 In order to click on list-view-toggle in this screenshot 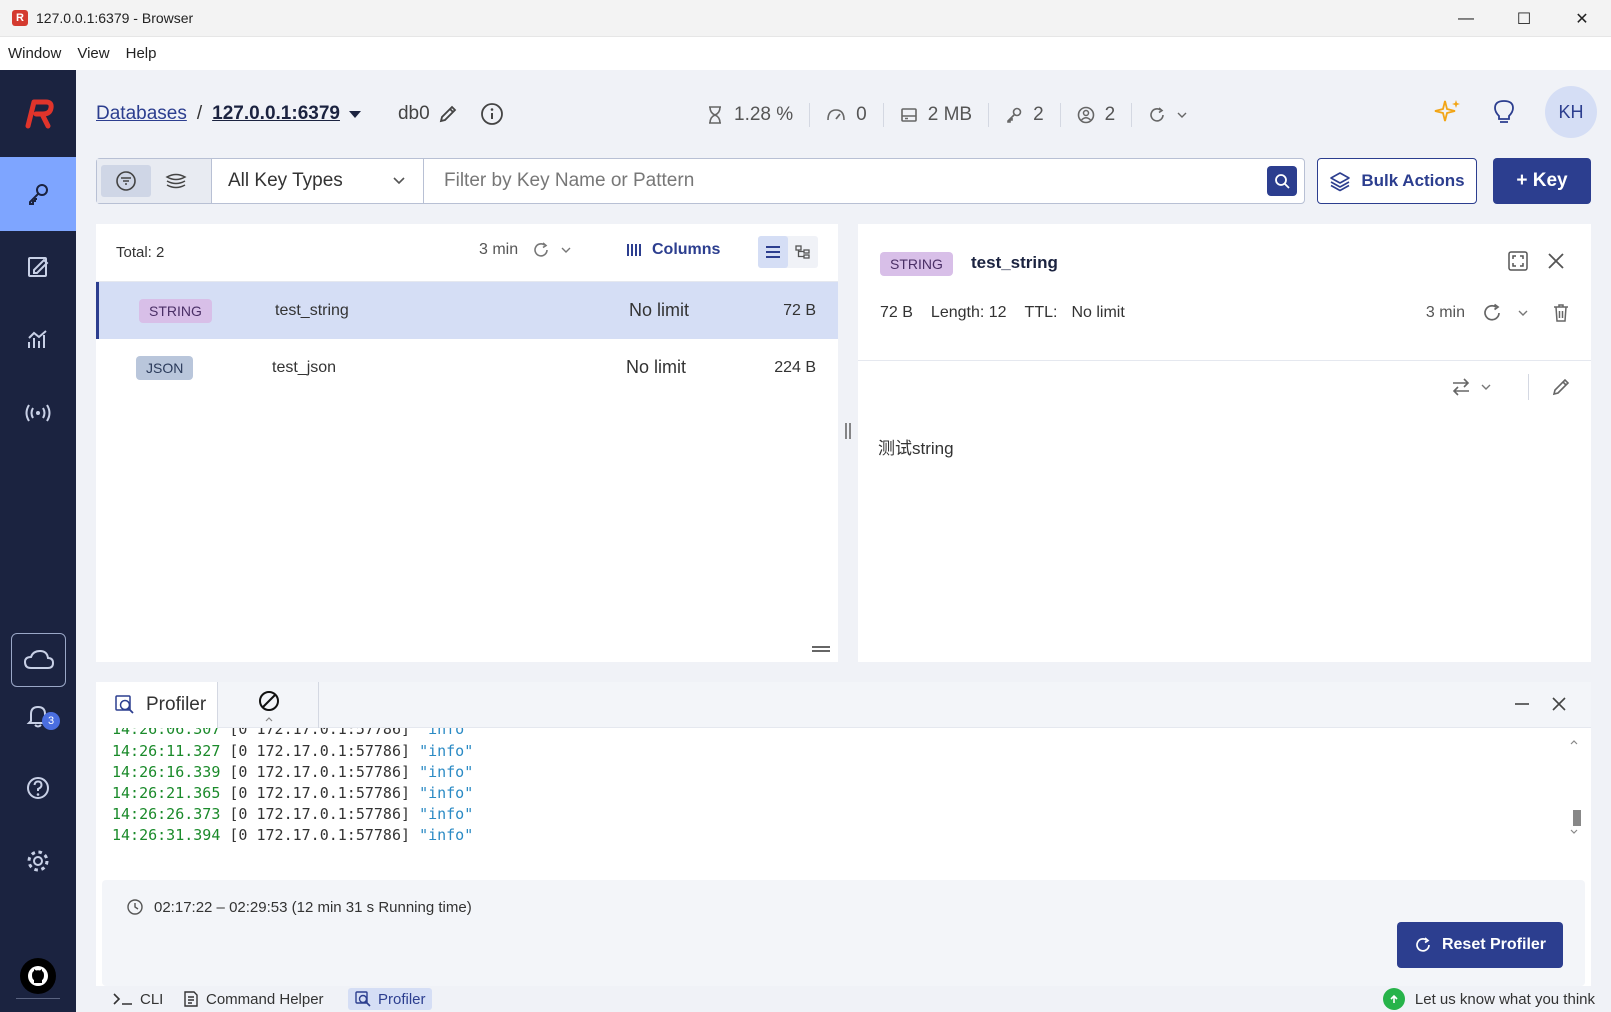, I will do `click(788, 252)`.